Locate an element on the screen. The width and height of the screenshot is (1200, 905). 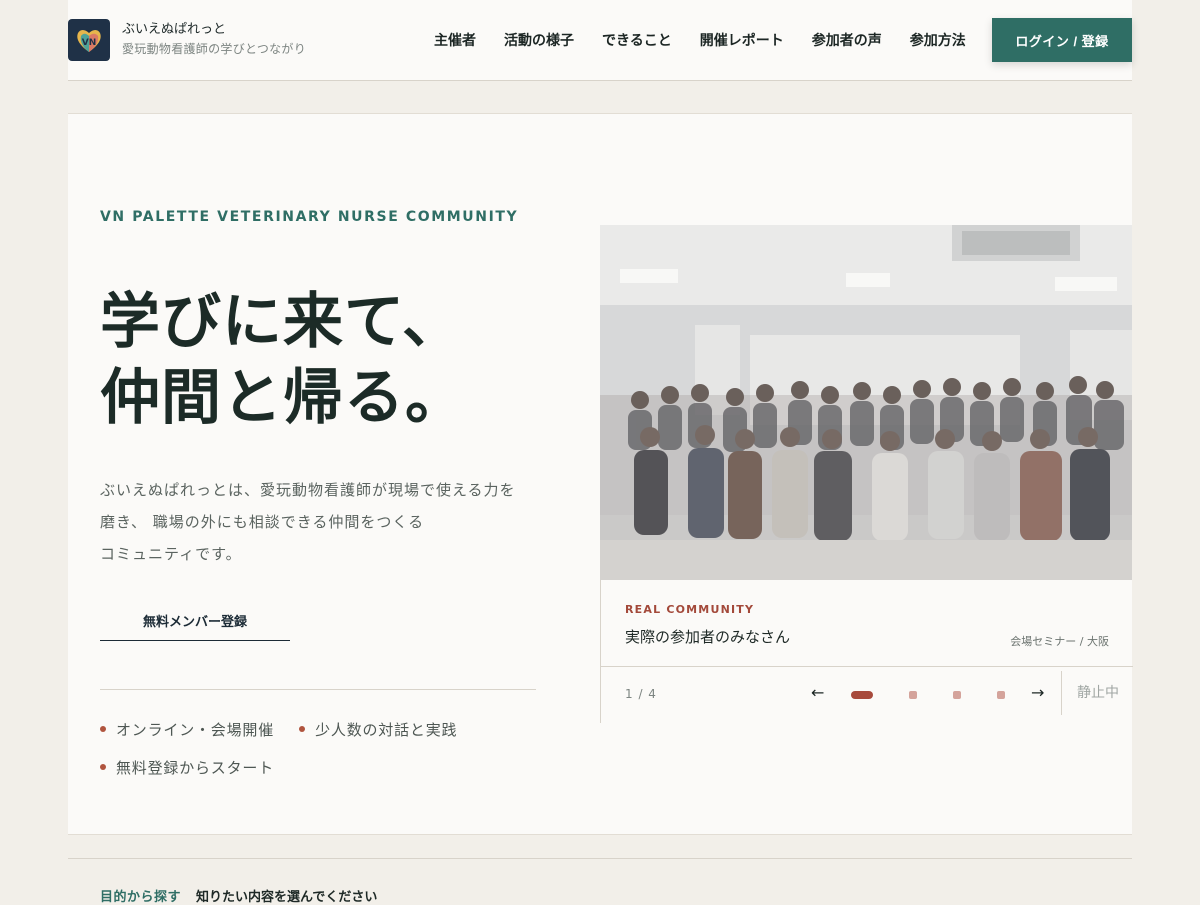
free-member-register-button: 無料メンバー登録 is located at coordinates (195, 625).